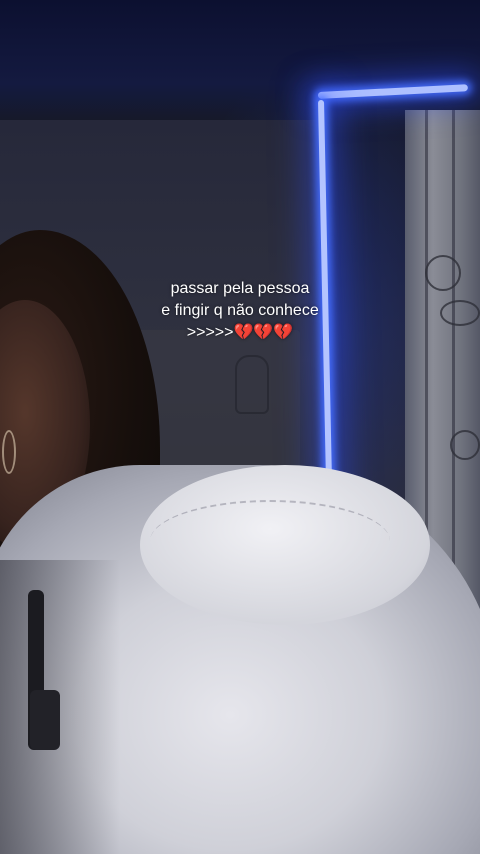 This screenshot has height=854, width=480. What do you see at coordinates (270, 541) in the screenshot?
I see `hoodie-seam` at bounding box center [270, 541].